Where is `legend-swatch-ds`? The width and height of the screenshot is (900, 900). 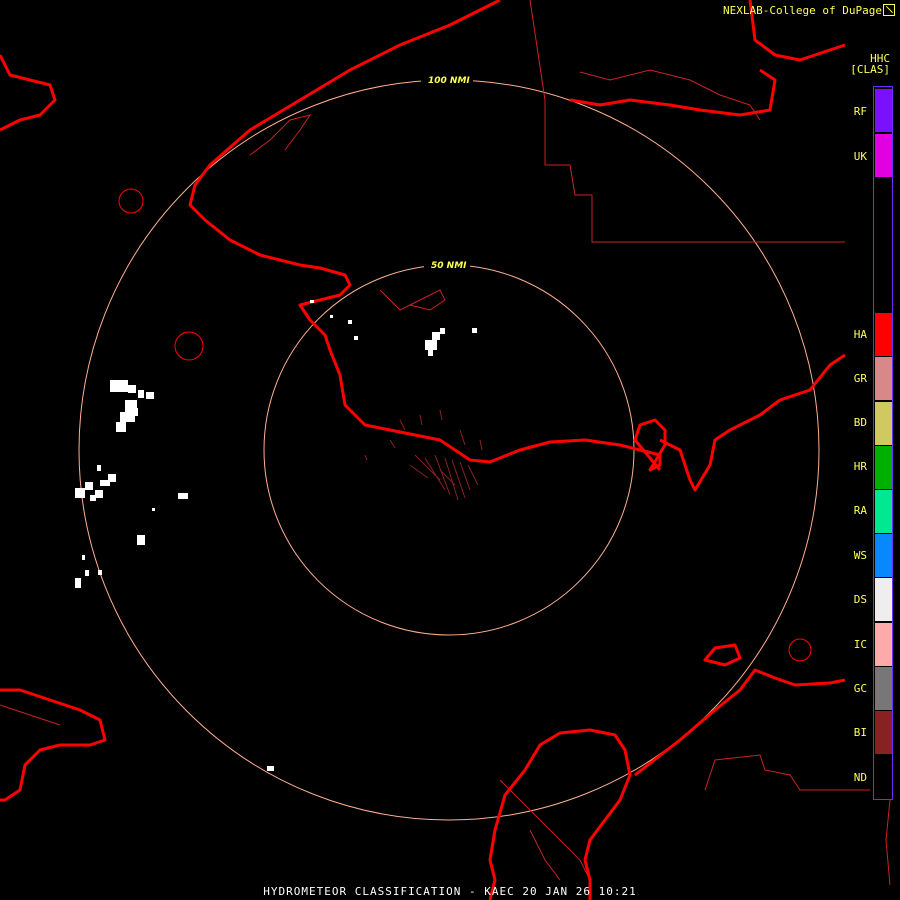
legend-swatch-ds is located at coordinates (883, 599).